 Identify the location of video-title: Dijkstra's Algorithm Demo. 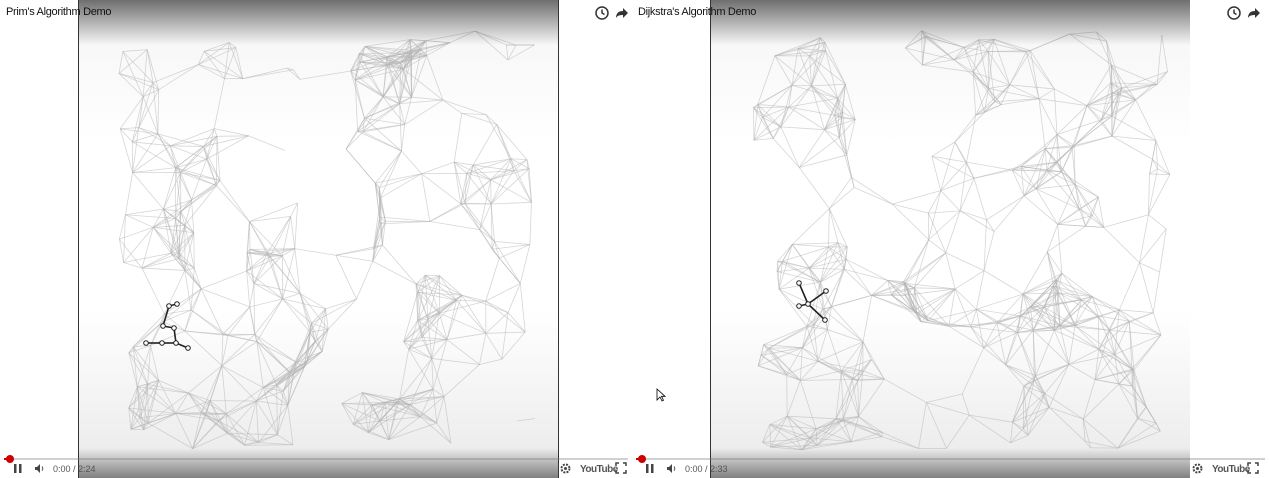
(697, 12).